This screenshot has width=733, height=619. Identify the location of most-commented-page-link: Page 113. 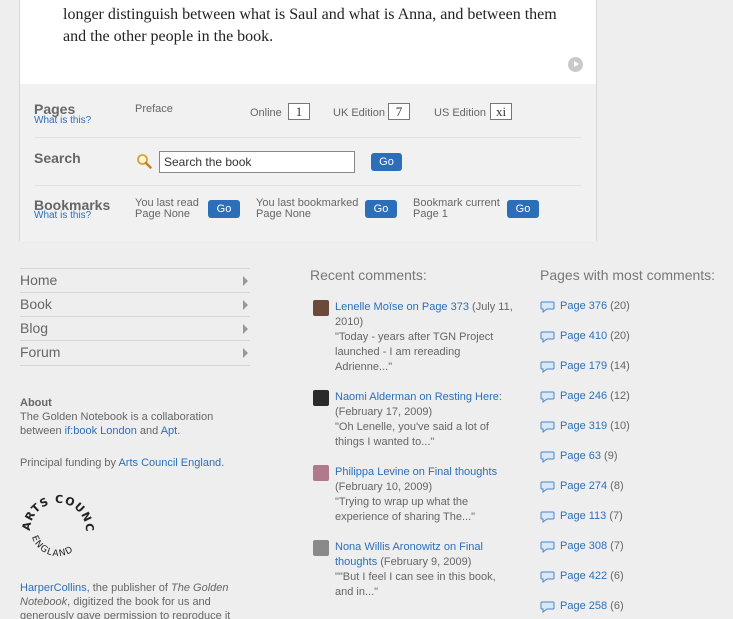
(583, 516).